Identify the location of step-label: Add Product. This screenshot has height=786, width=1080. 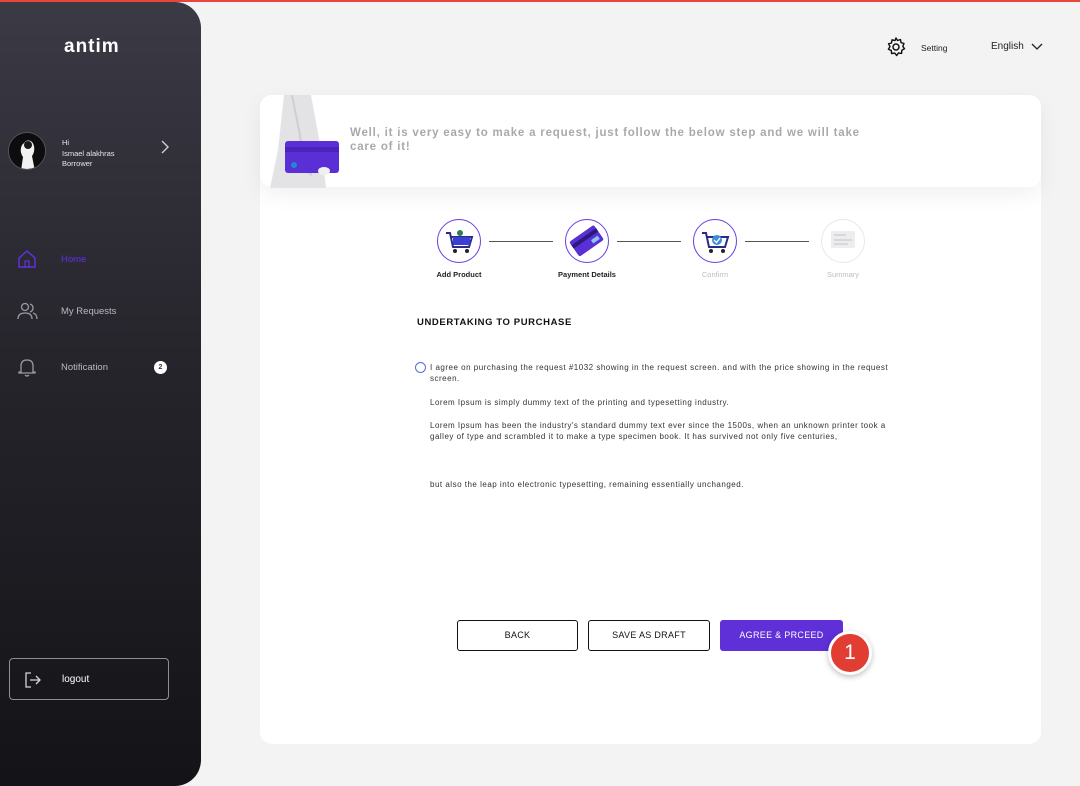
(459, 274).